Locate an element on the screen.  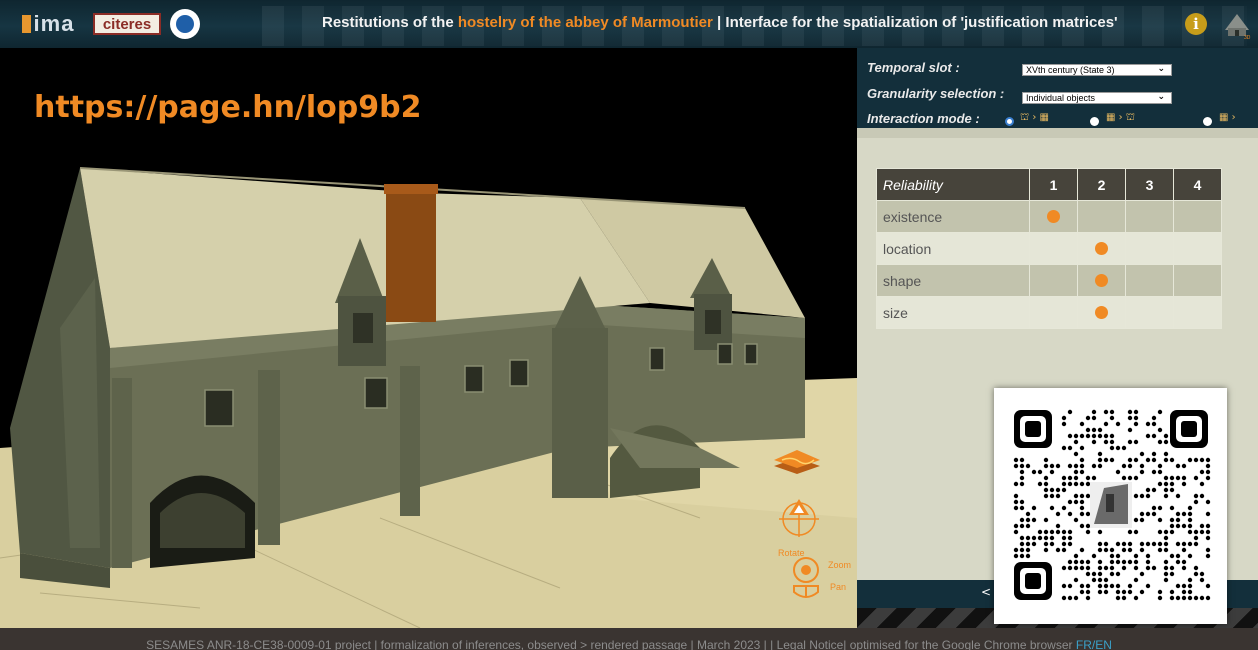
mode-2-icon: ▦ › ⛫ is located at coordinates (1120, 118).